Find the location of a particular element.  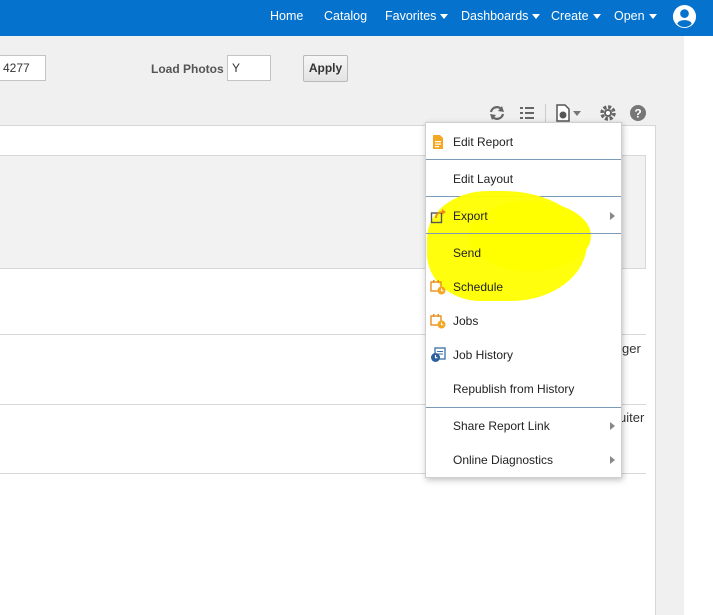

table-cell: ger is located at coordinates (631, 348).